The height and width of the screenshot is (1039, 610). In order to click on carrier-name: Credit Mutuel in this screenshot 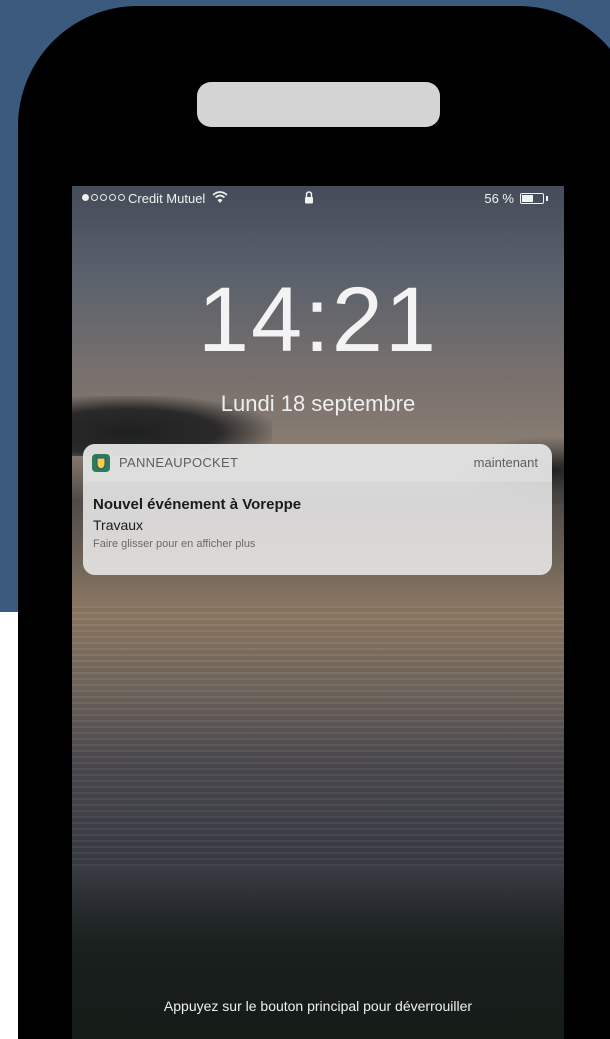, I will do `click(167, 198)`.